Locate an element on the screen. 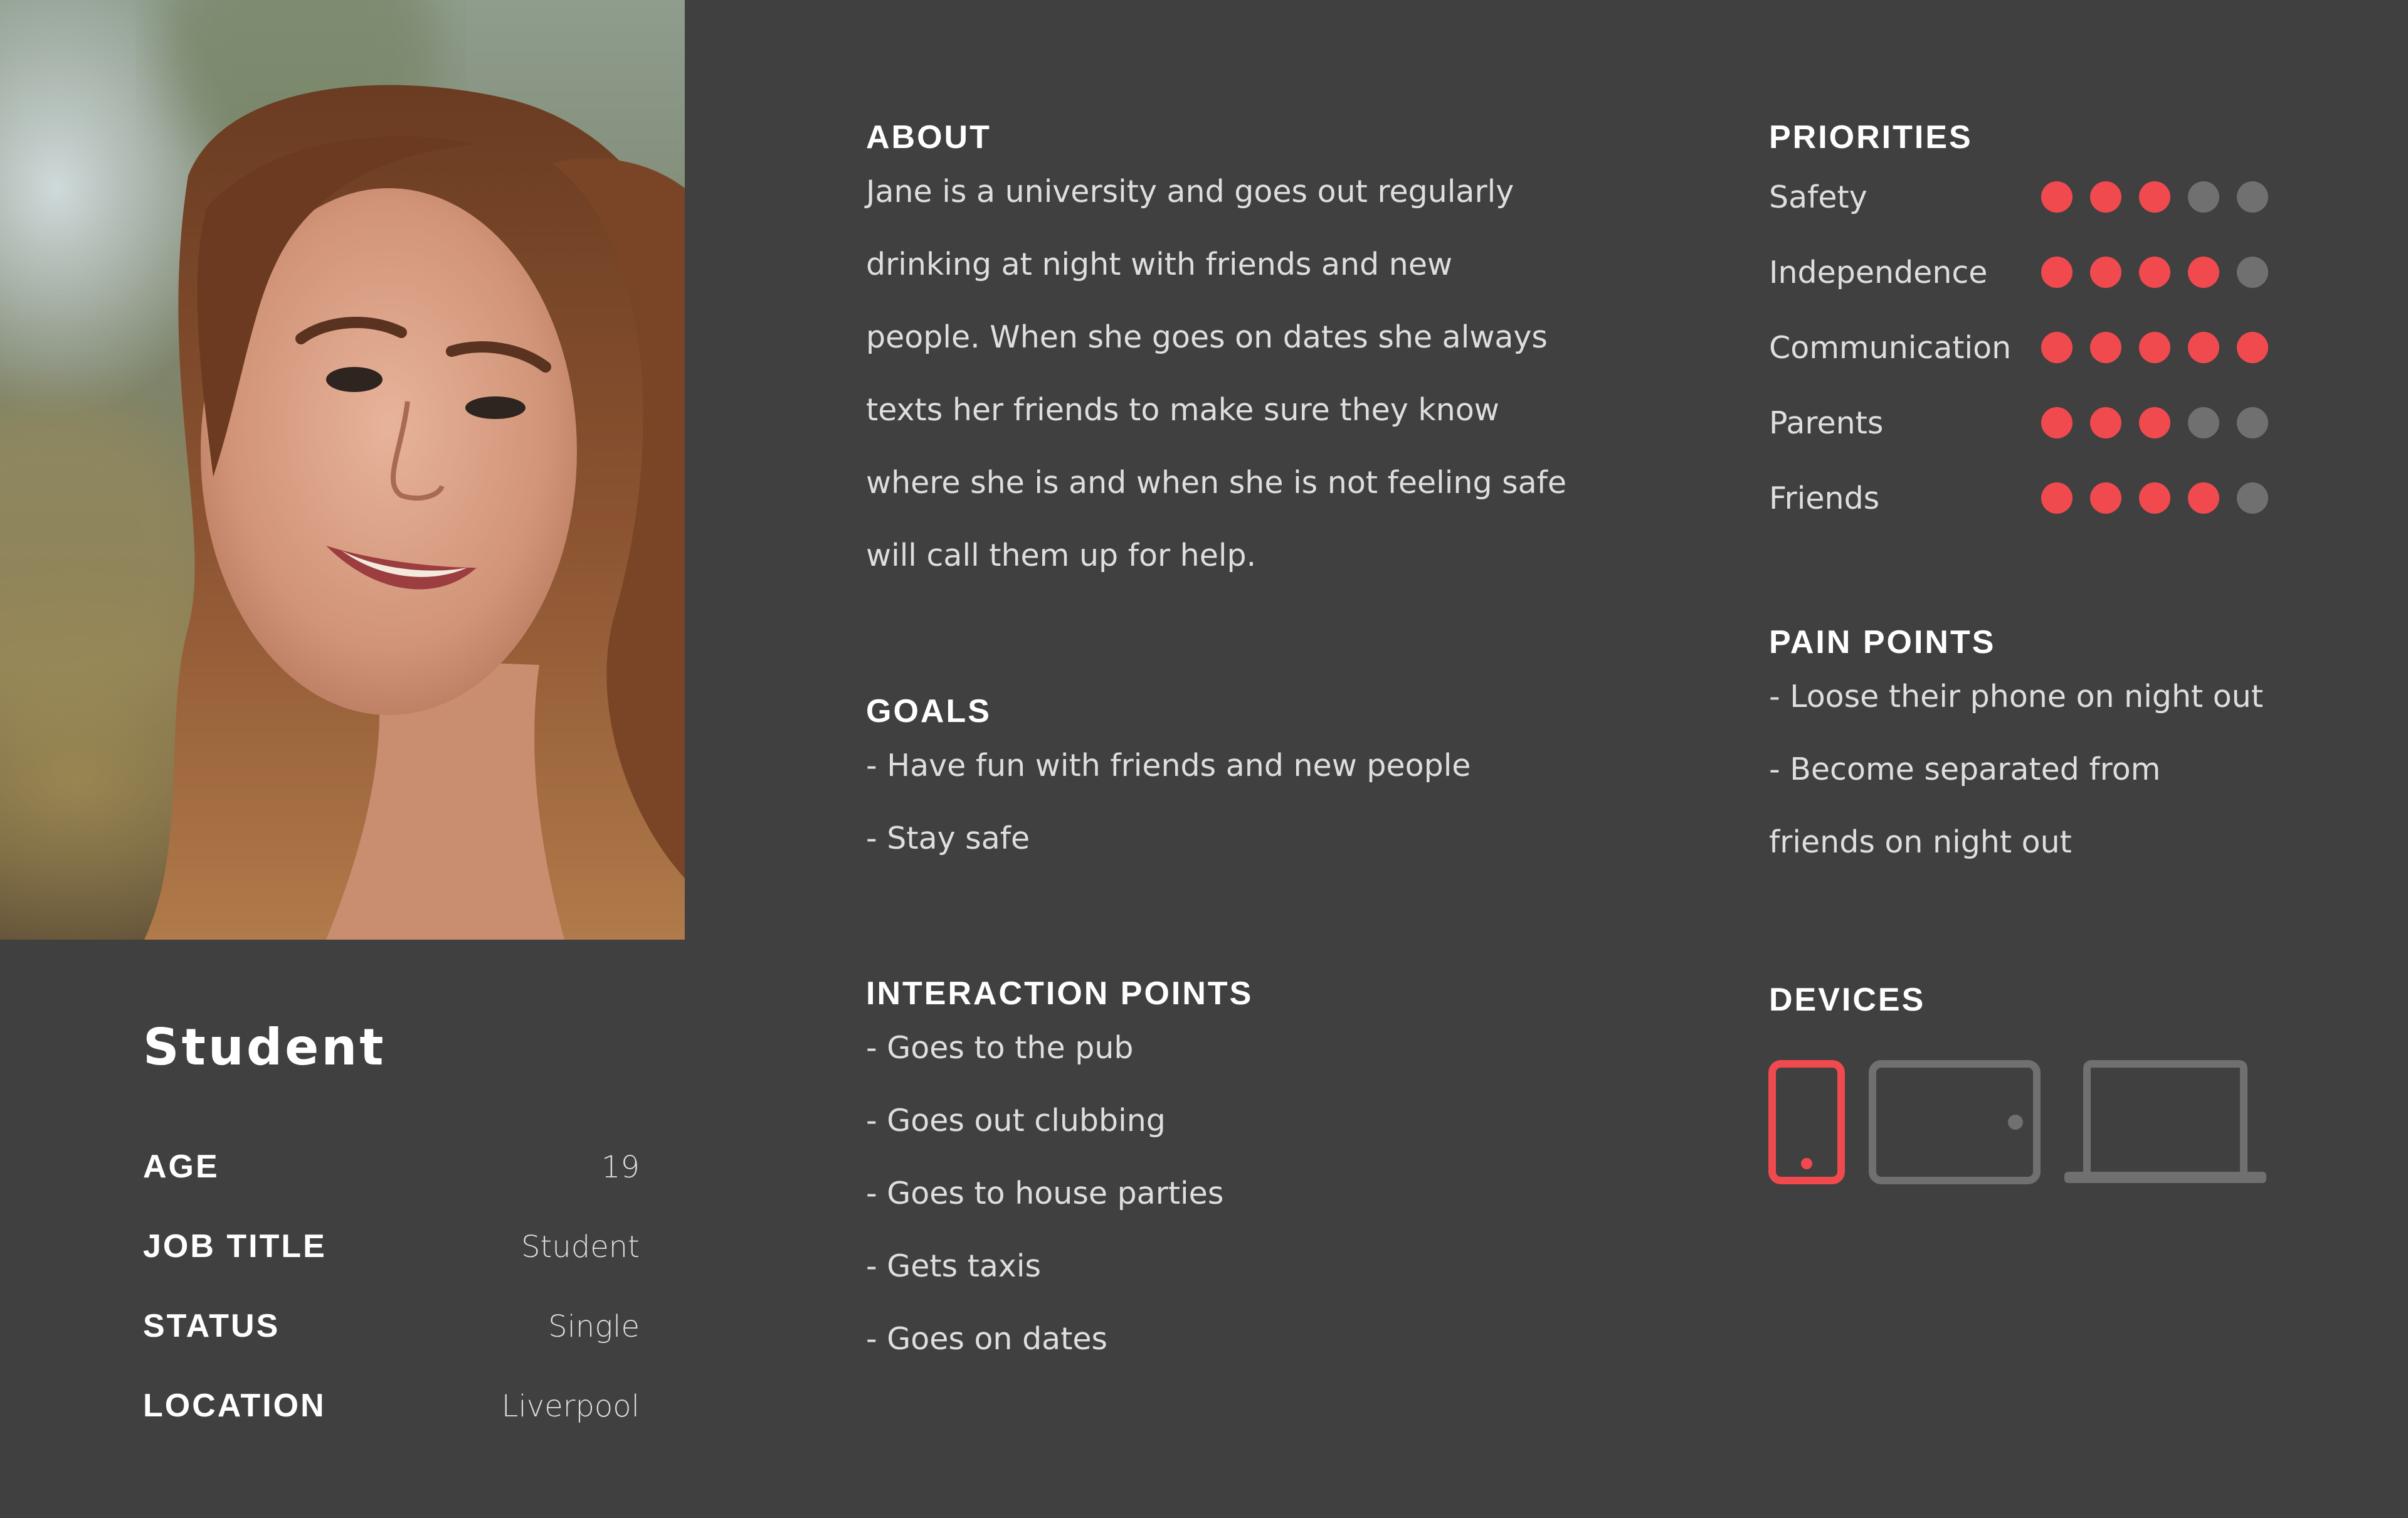  fact-label: STATUS is located at coordinates (211, 1326).